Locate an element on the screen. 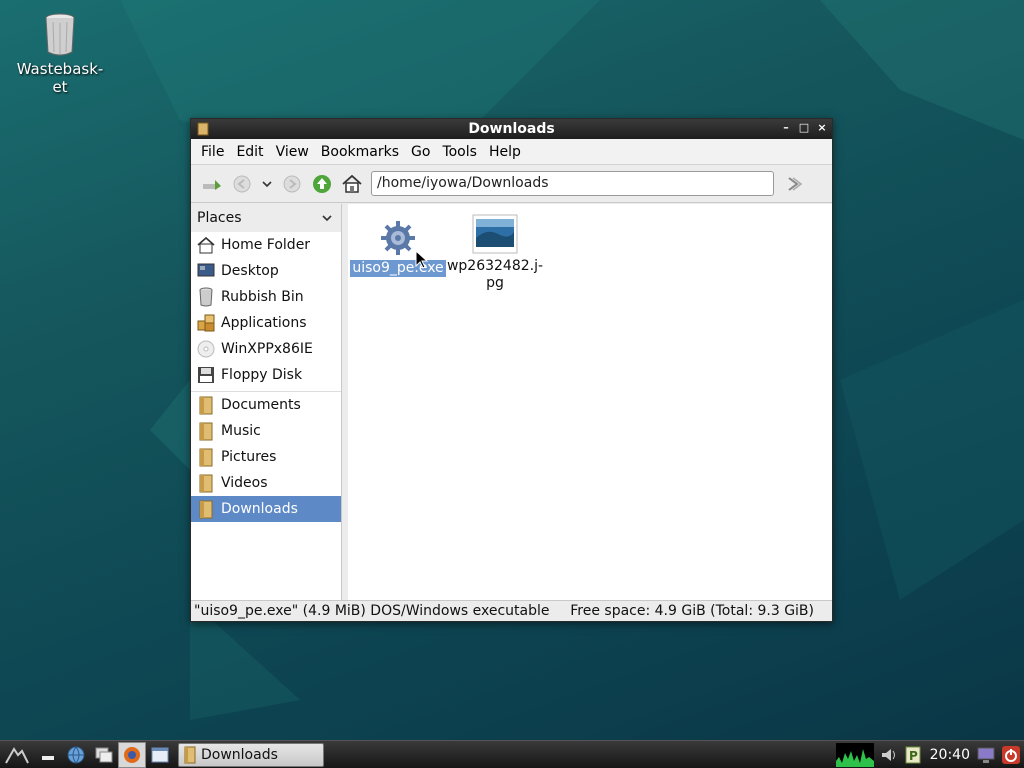 Image resolution: width=1024 pixels, height=768 pixels. wastebasket-icon is located at coordinates (60, 34).